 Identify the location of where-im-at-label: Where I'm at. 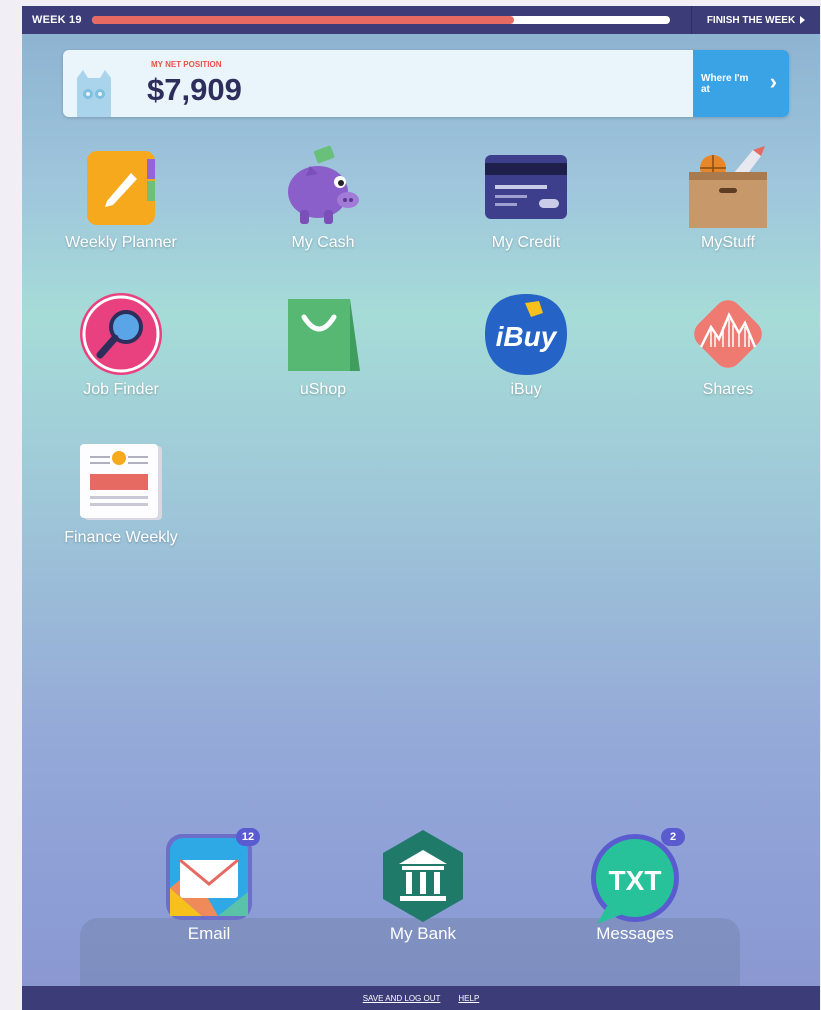
(725, 84).